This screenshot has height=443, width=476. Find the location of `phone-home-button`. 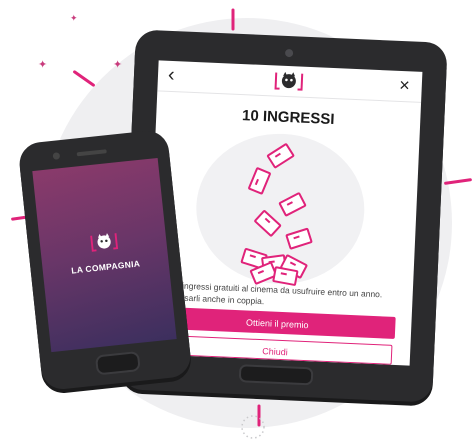

phone-home-button is located at coordinates (117, 363).